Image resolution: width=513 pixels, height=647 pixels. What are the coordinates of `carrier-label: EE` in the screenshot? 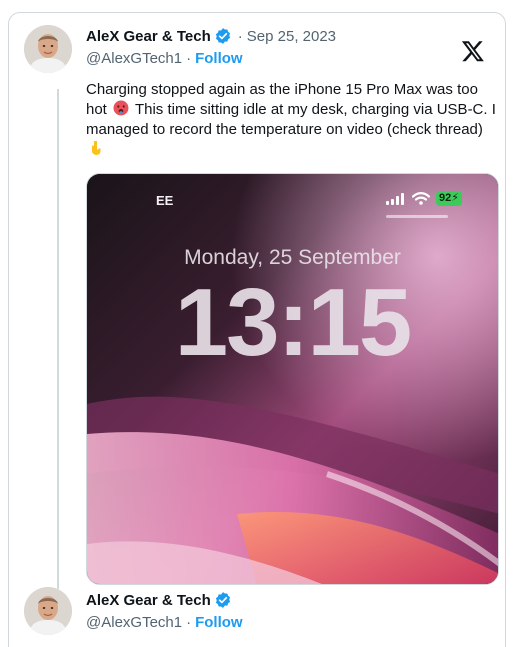 It's located at (165, 200).